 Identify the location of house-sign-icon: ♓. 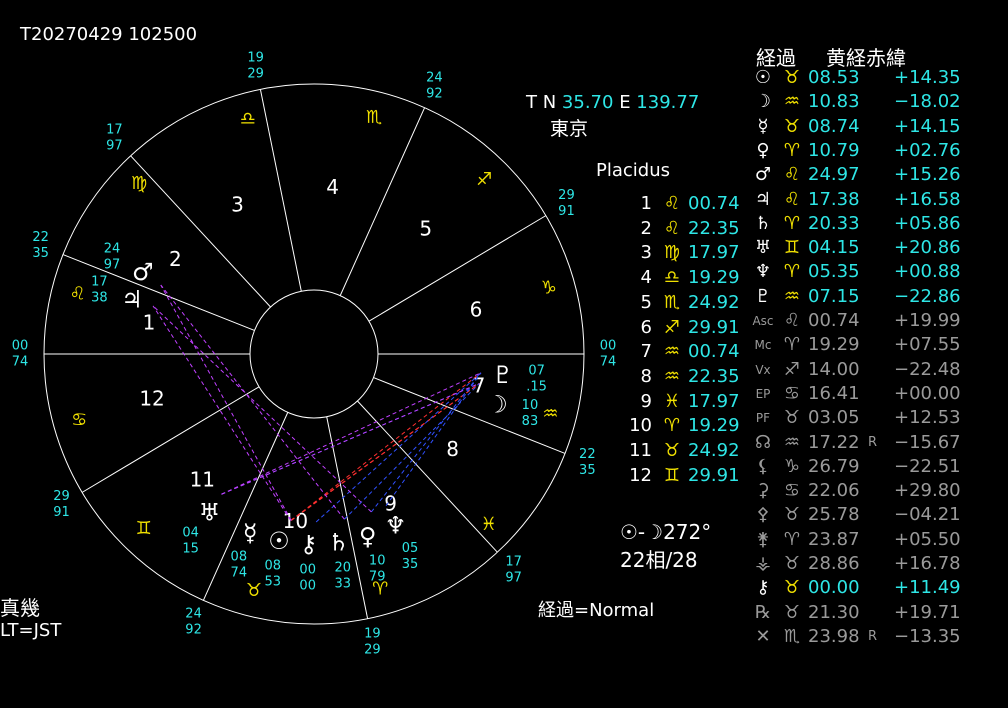
(672, 401).